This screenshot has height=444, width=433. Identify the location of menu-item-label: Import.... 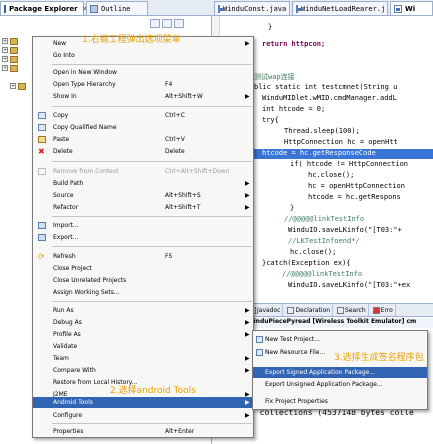
(66, 225).